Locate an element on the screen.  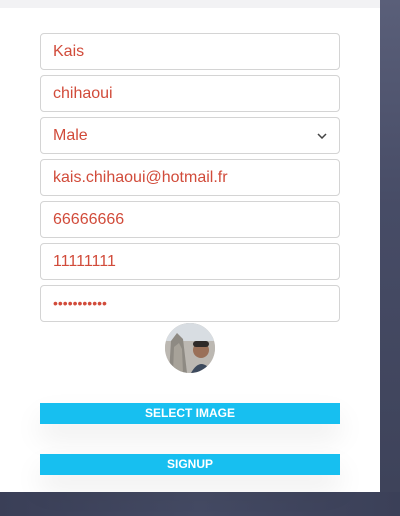
background-panel is located at coordinates (390, 258).